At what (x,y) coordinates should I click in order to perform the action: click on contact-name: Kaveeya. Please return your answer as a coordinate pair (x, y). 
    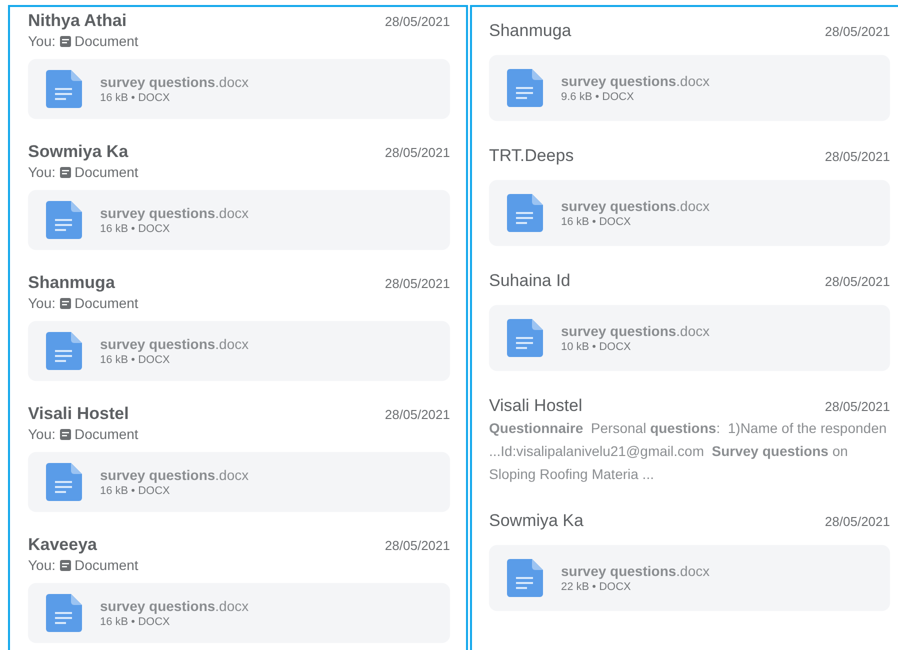
    Looking at the image, I should click on (63, 545).